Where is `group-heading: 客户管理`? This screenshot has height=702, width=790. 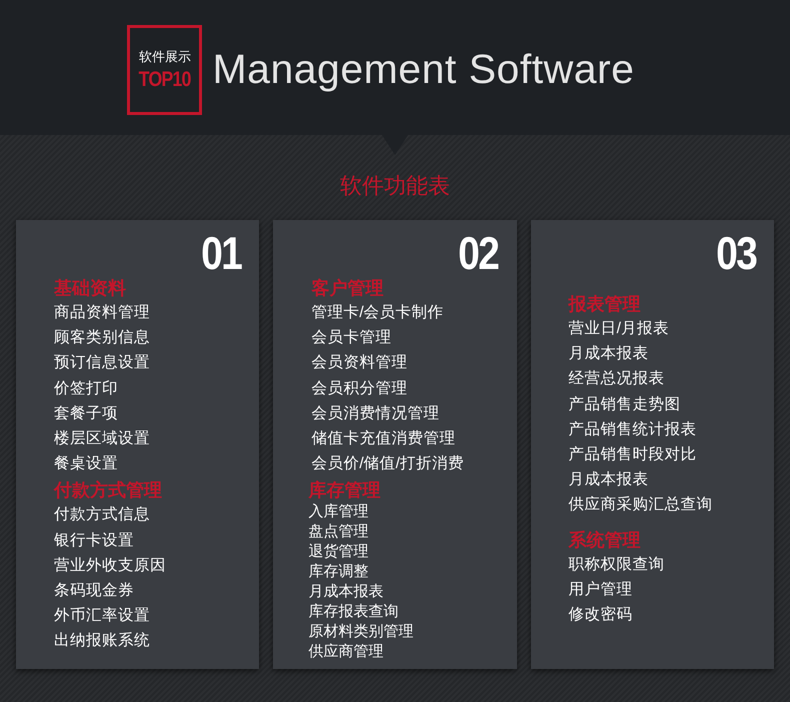 group-heading: 客户管理 is located at coordinates (347, 288).